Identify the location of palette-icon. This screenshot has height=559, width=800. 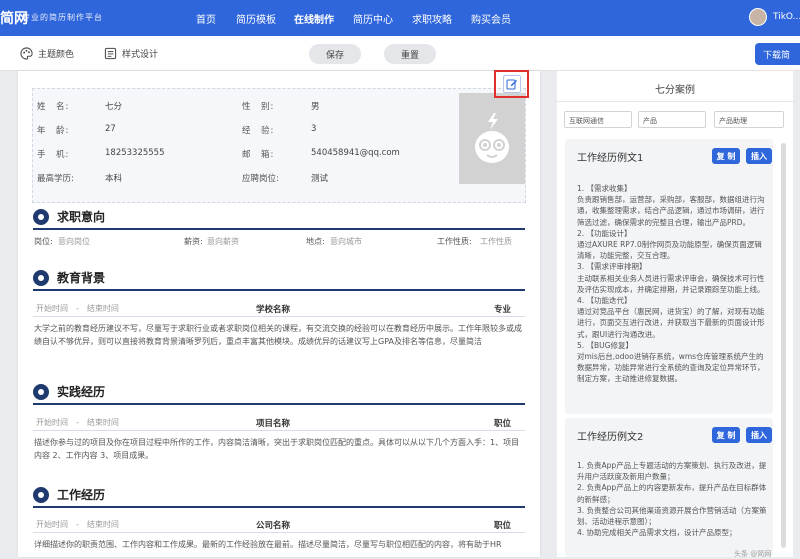
(26, 53).